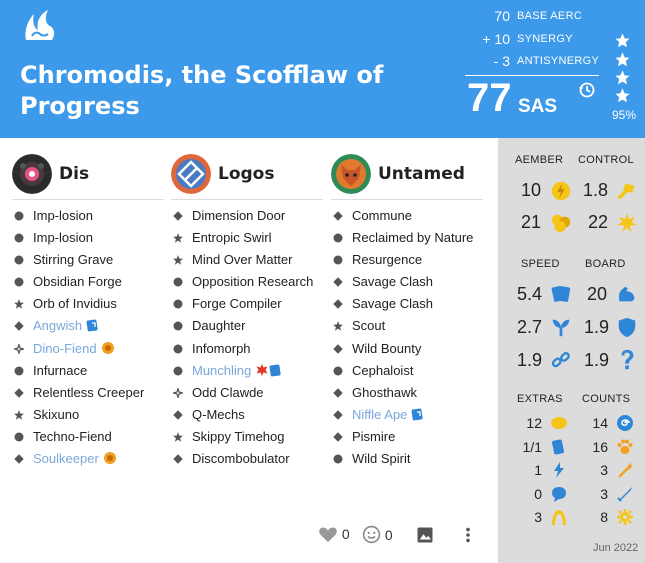 This screenshot has width=645, height=563. What do you see at coordinates (595, 517) in the screenshot?
I see `counts-value: 8` at bounding box center [595, 517].